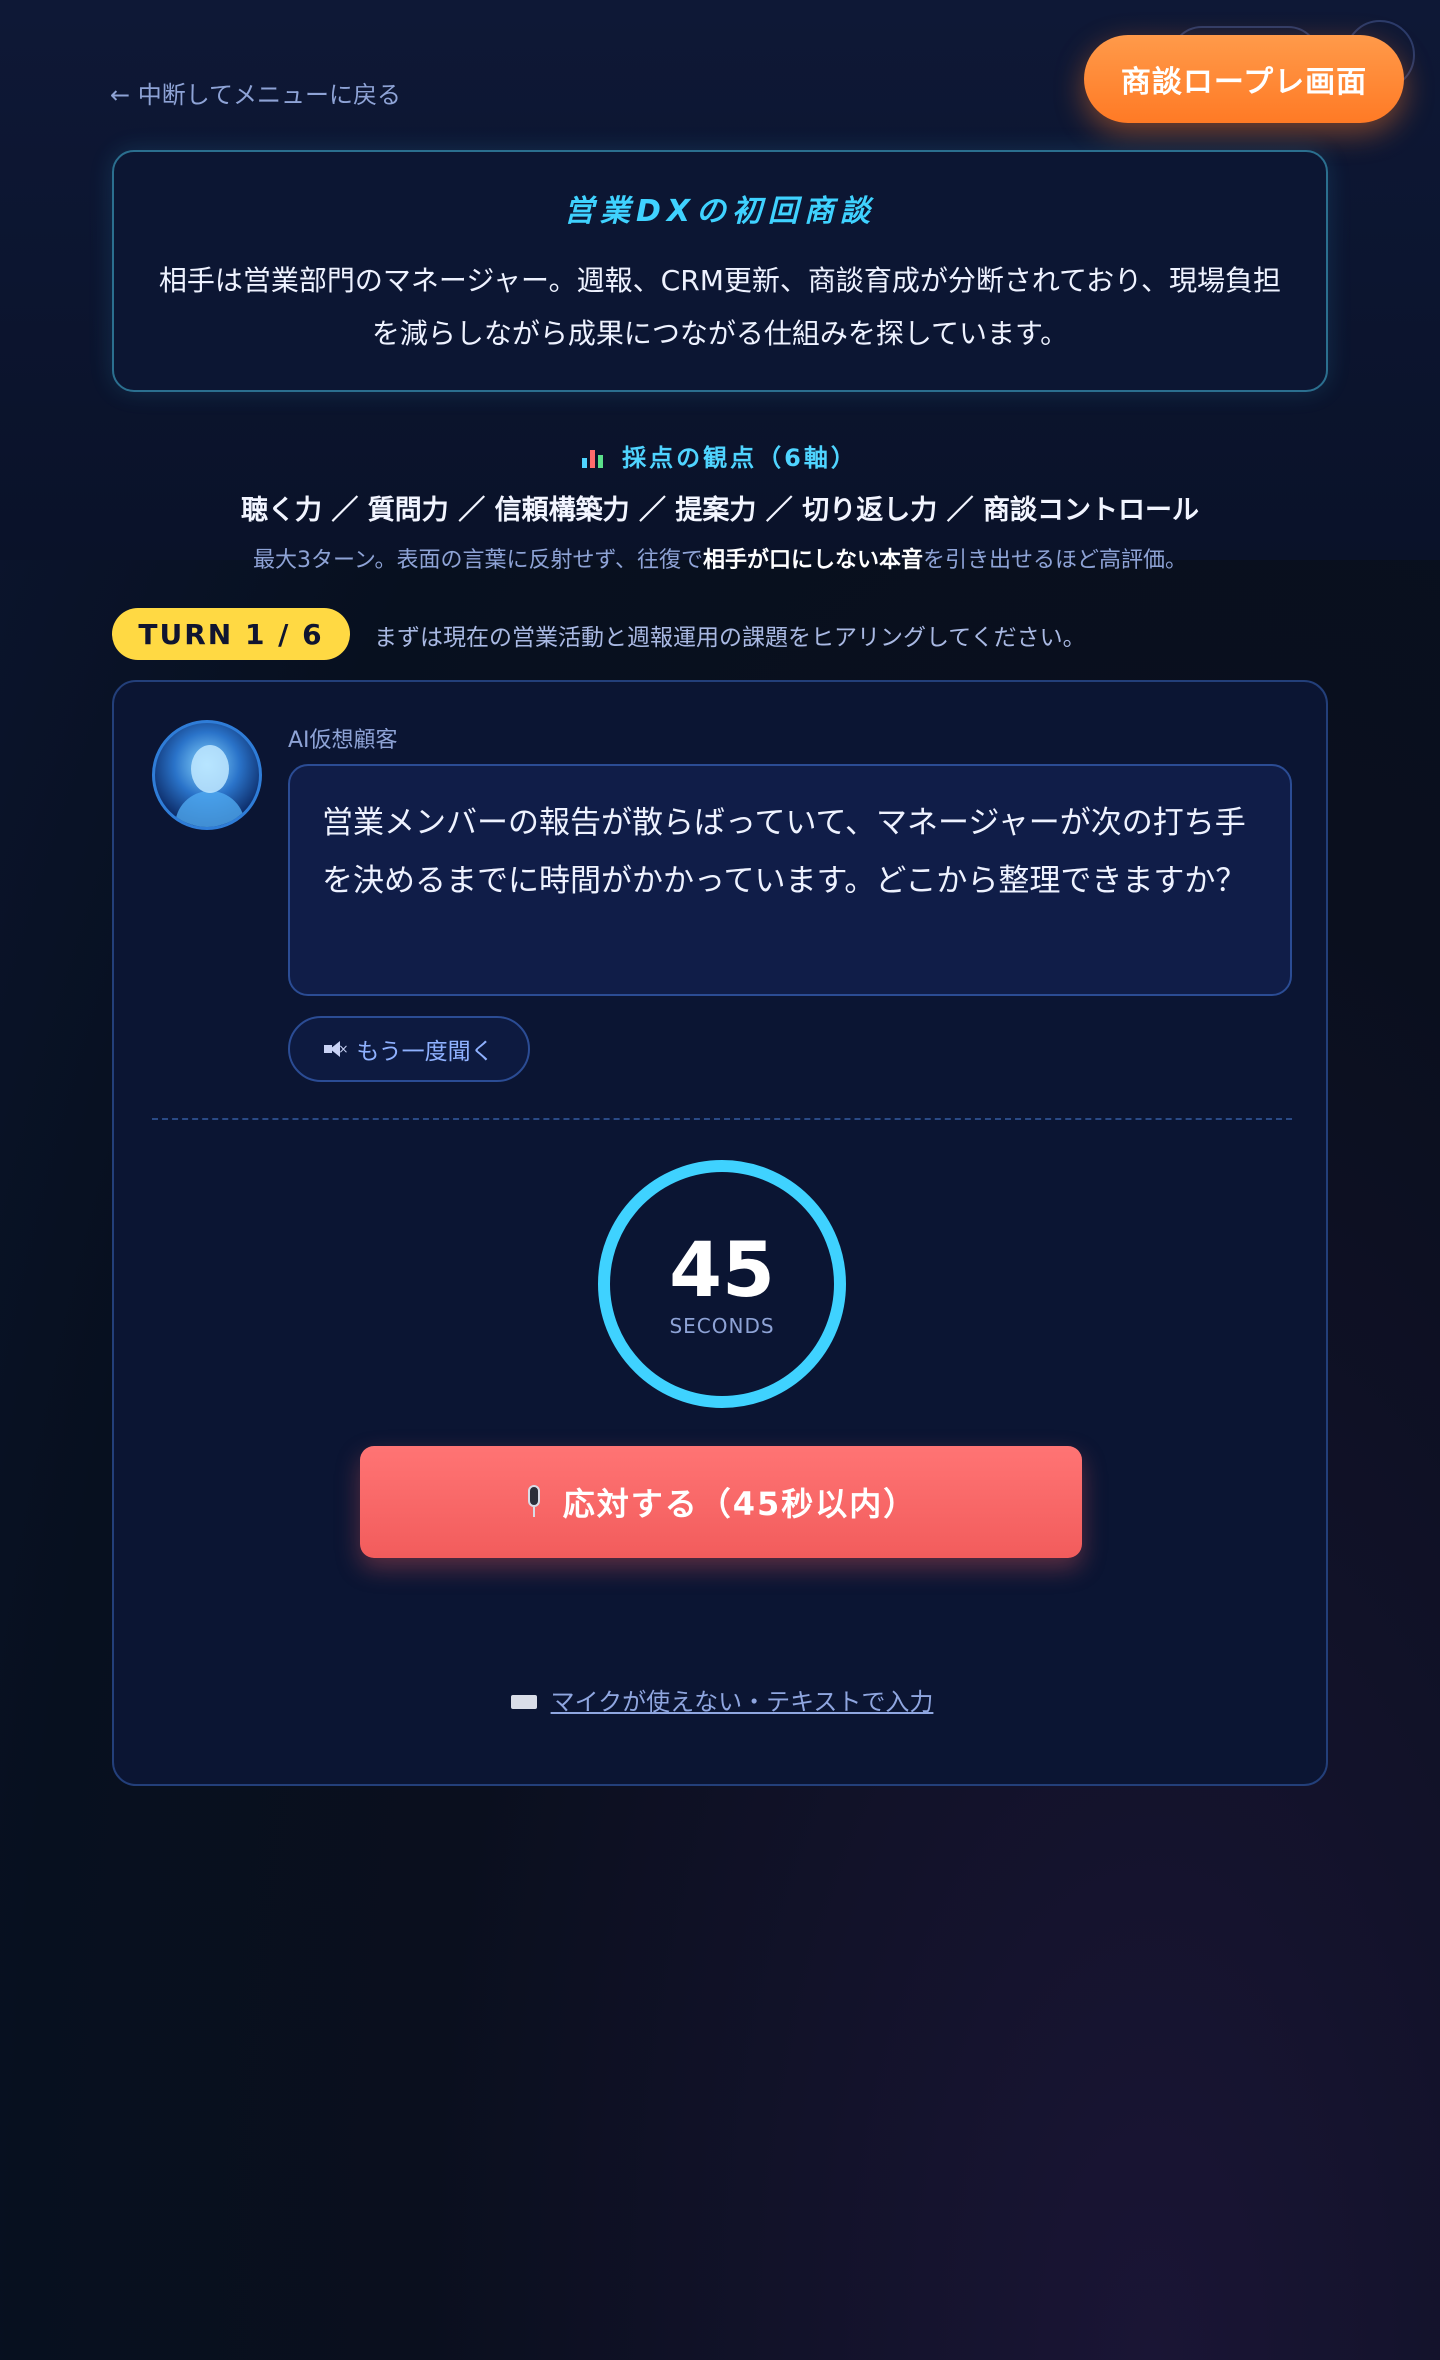 This screenshot has height=2360, width=1440. I want to click on criteria-heading: 採点の観点（6軸）, so click(720, 455).